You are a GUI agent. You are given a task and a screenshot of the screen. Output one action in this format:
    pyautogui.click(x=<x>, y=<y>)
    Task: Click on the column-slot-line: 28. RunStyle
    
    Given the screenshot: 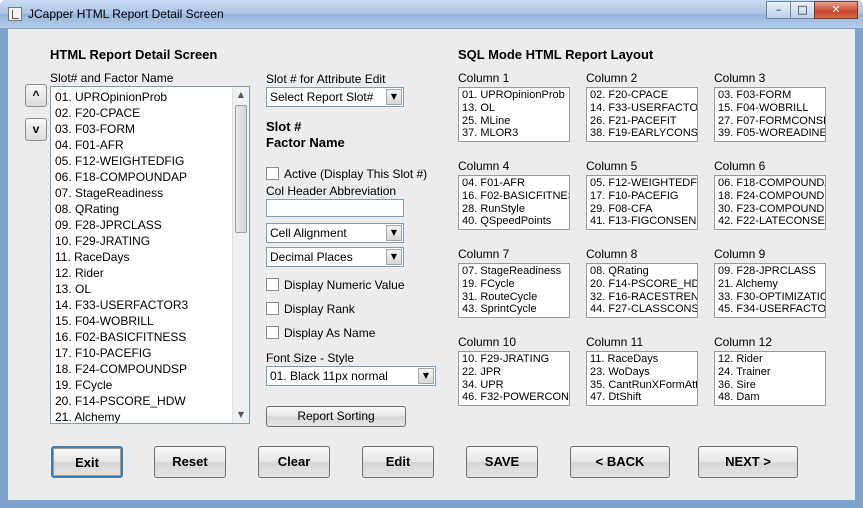 What is the action you would take?
    pyautogui.click(x=493, y=208)
    